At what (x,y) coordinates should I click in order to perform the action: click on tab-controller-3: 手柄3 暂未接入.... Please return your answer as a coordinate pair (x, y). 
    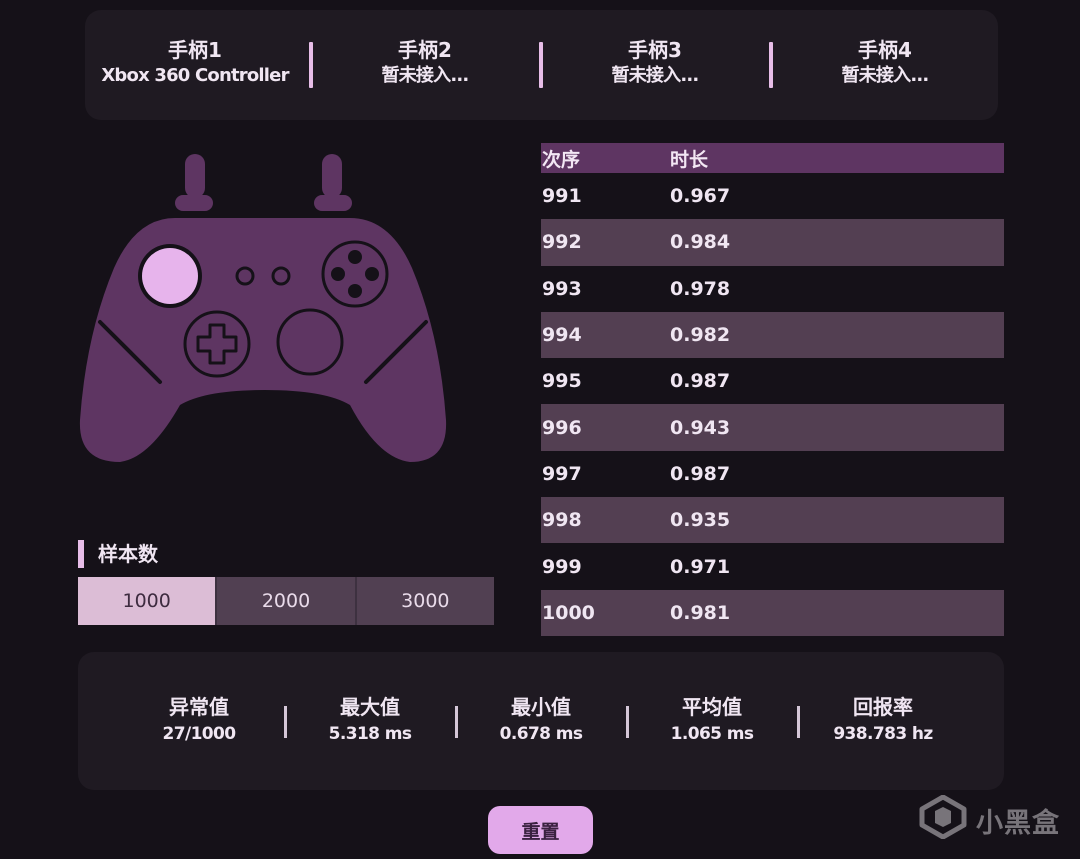
    Looking at the image, I should click on (655, 62).